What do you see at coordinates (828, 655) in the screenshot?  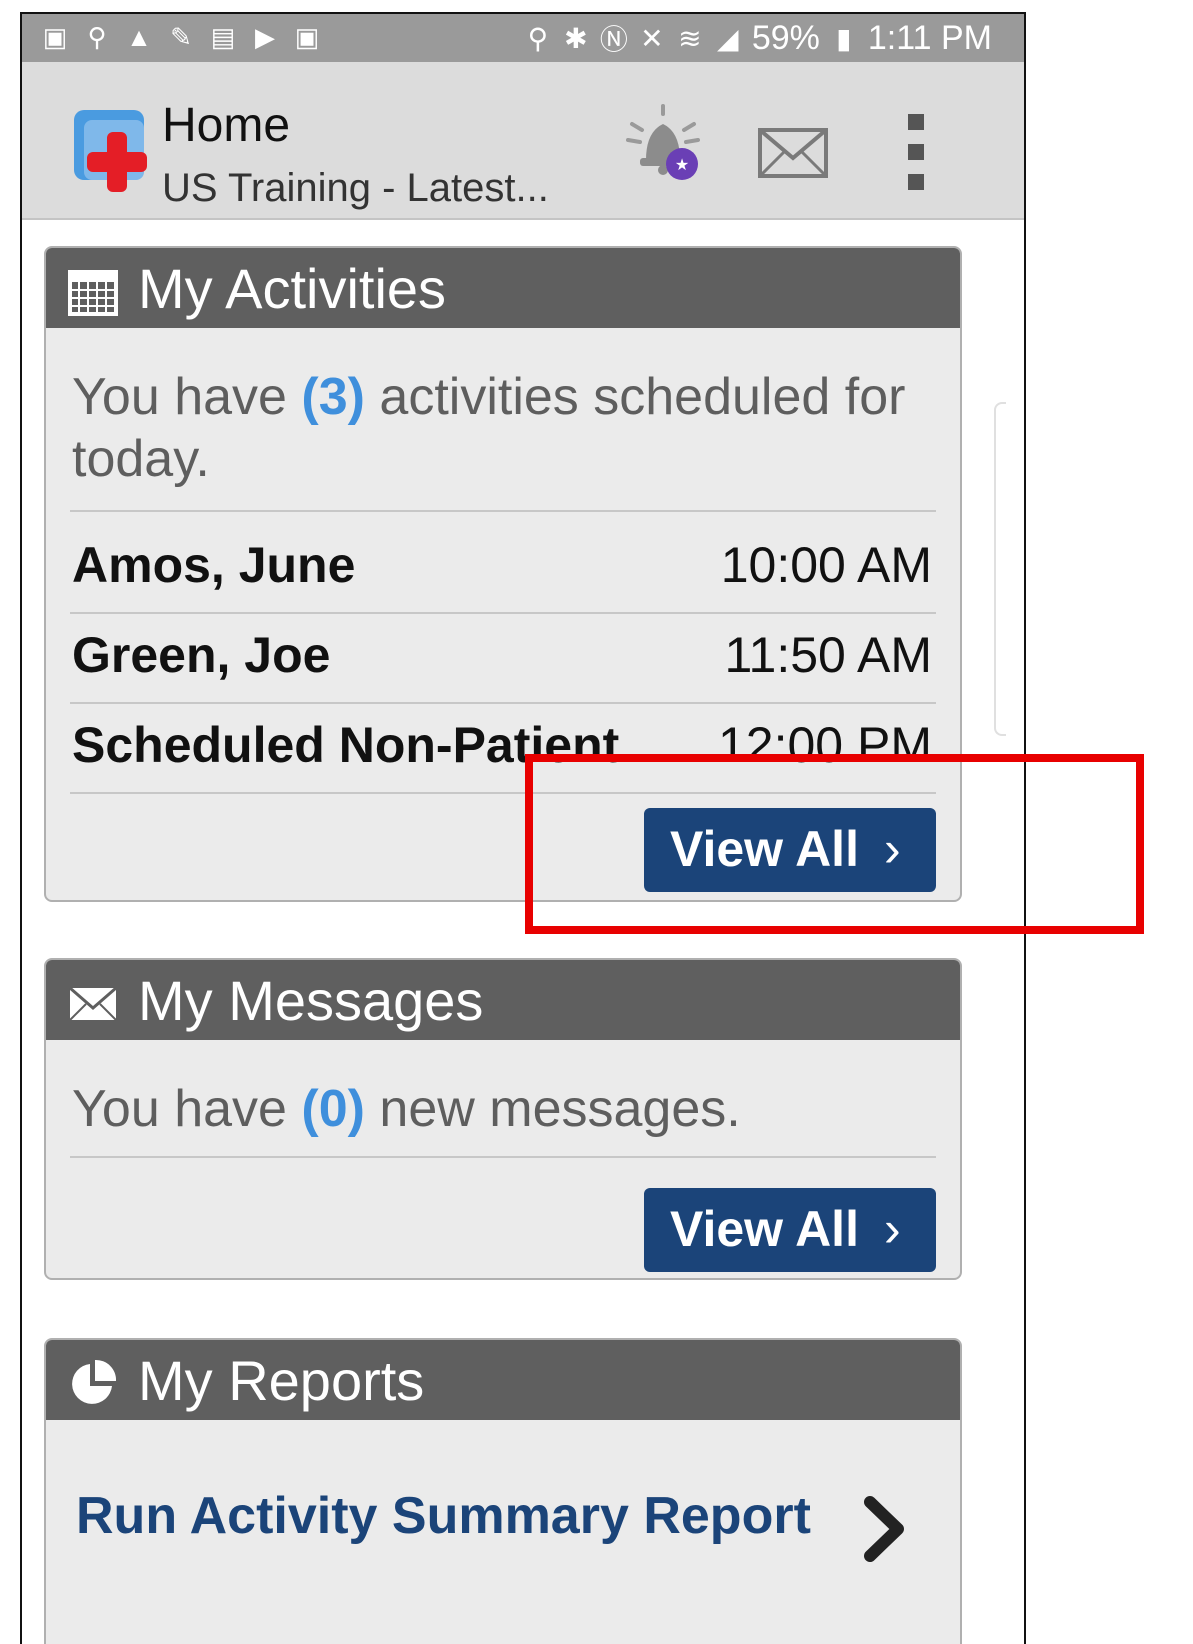 I see `activity-time: 11:50 AM` at bounding box center [828, 655].